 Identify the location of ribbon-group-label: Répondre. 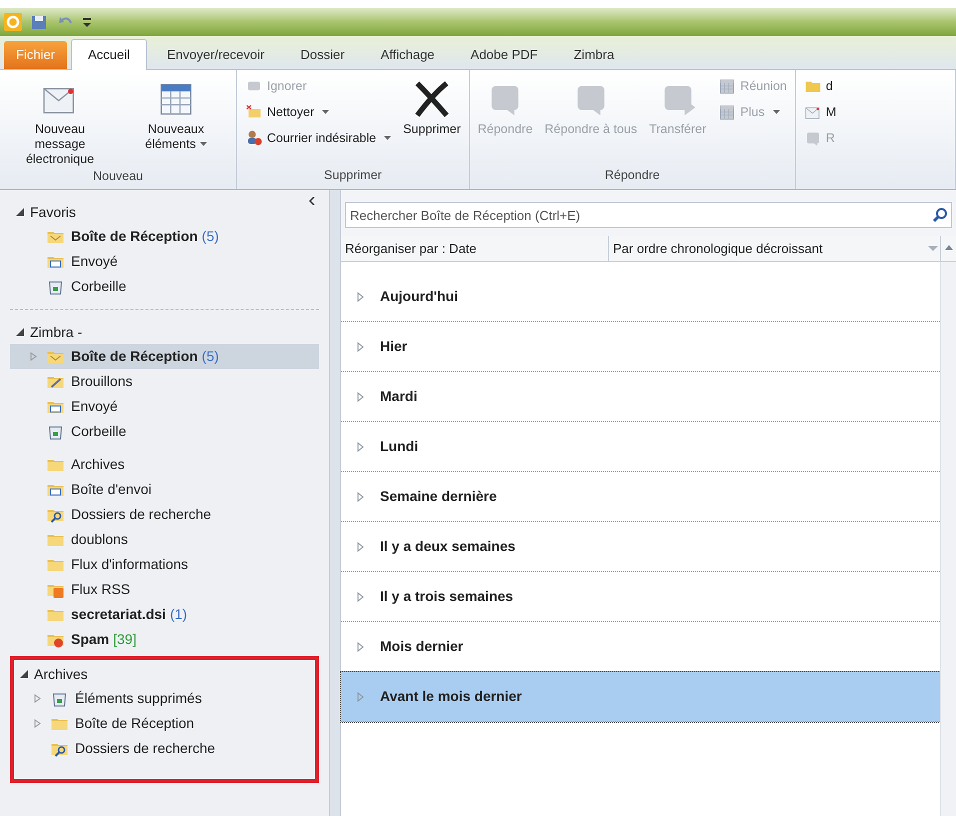
(632, 175).